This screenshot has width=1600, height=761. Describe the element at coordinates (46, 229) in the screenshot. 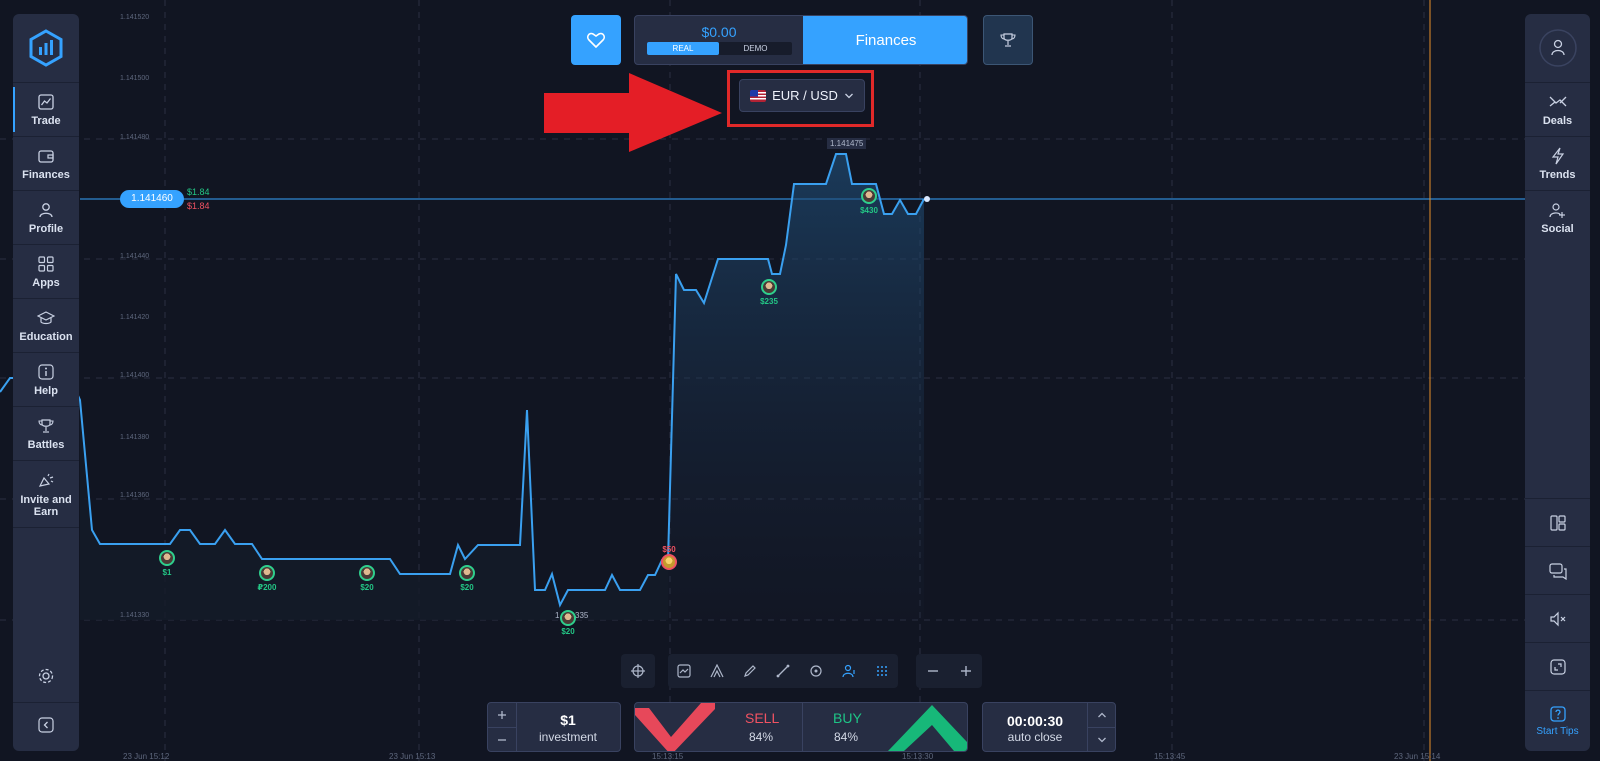

I see `sidebar-item-label: Profile` at that location.